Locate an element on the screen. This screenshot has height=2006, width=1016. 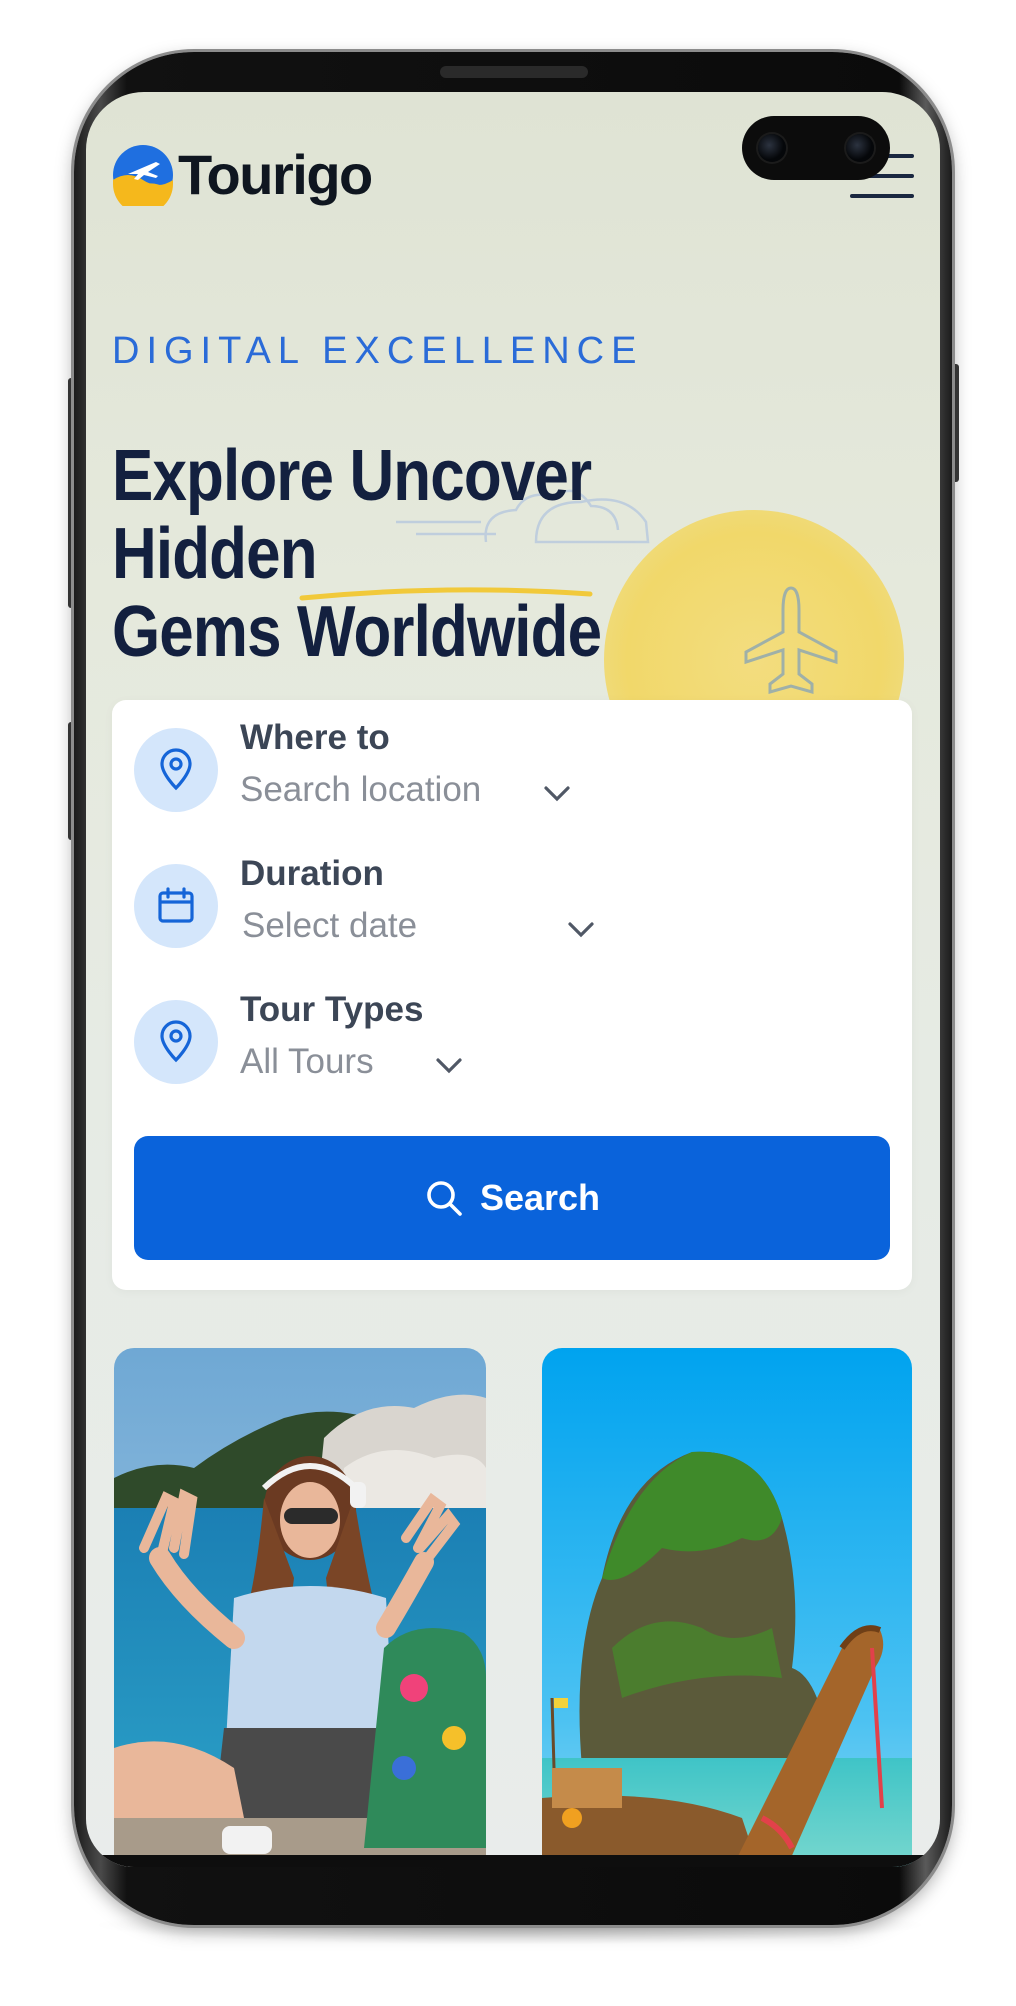
duration-value: Select date is located at coordinates (329, 926).